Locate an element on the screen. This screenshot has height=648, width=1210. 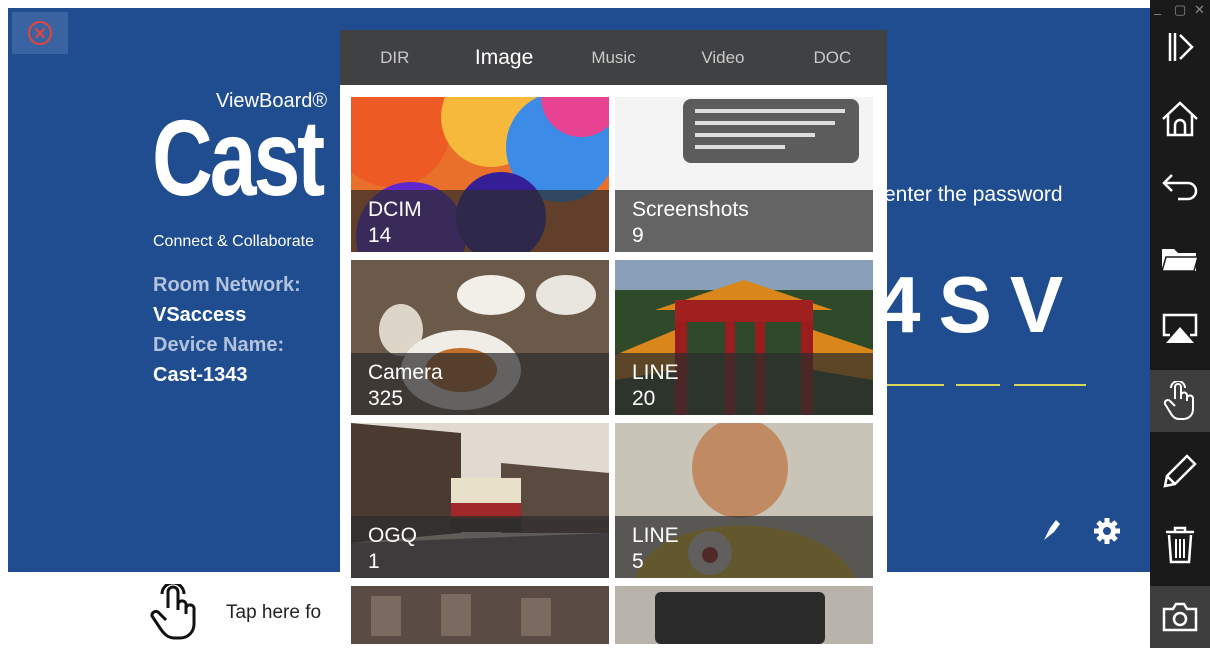
album-count: 5 is located at coordinates (638, 561).